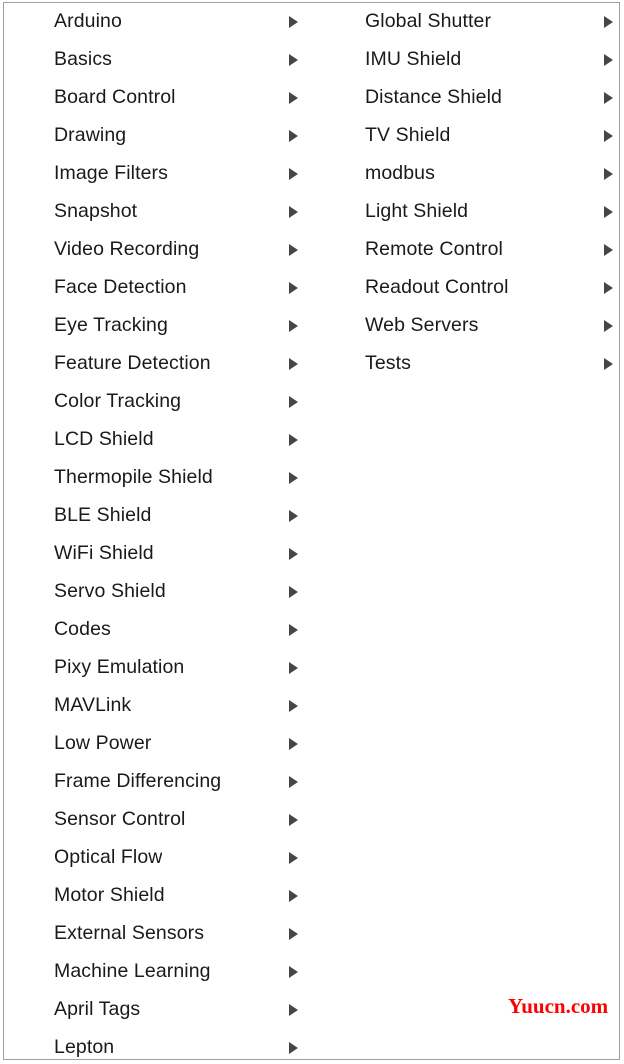 Image resolution: width=624 pixels, height=1064 pixels. Describe the element at coordinates (109, 896) in the screenshot. I see `menu-item-label: Motor Shield` at that location.